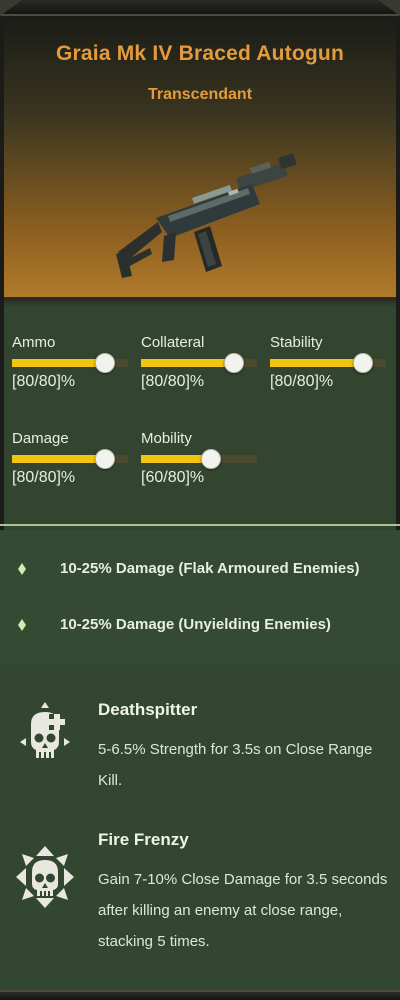  What do you see at coordinates (200, 53) in the screenshot?
I see `weapon-name: Graia Mk IV Braced Autogun` at bounding box center [200, 53].